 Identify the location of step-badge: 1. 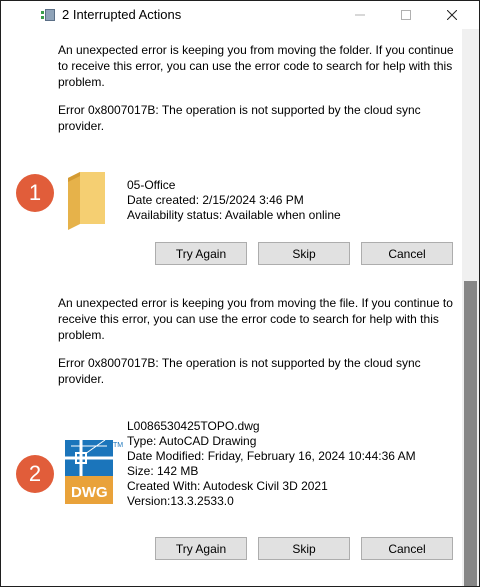
(35, 193).